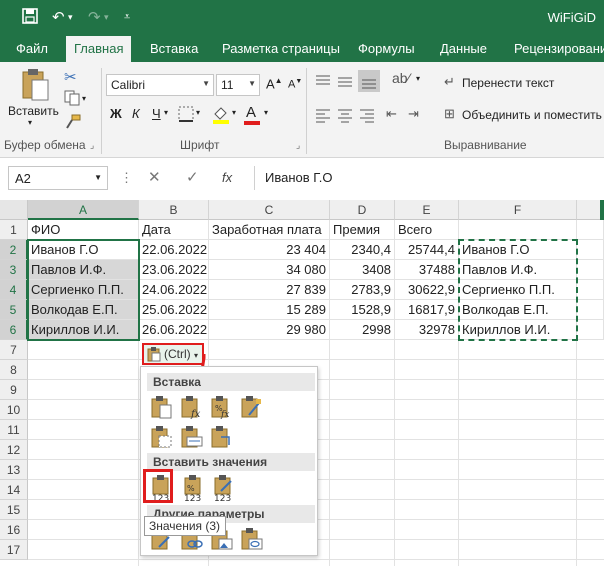 This screenshot has width=604, height=566. Describe the element at coordinates (14, 450) in the screenshot. I see `row-header: 12` at that location.